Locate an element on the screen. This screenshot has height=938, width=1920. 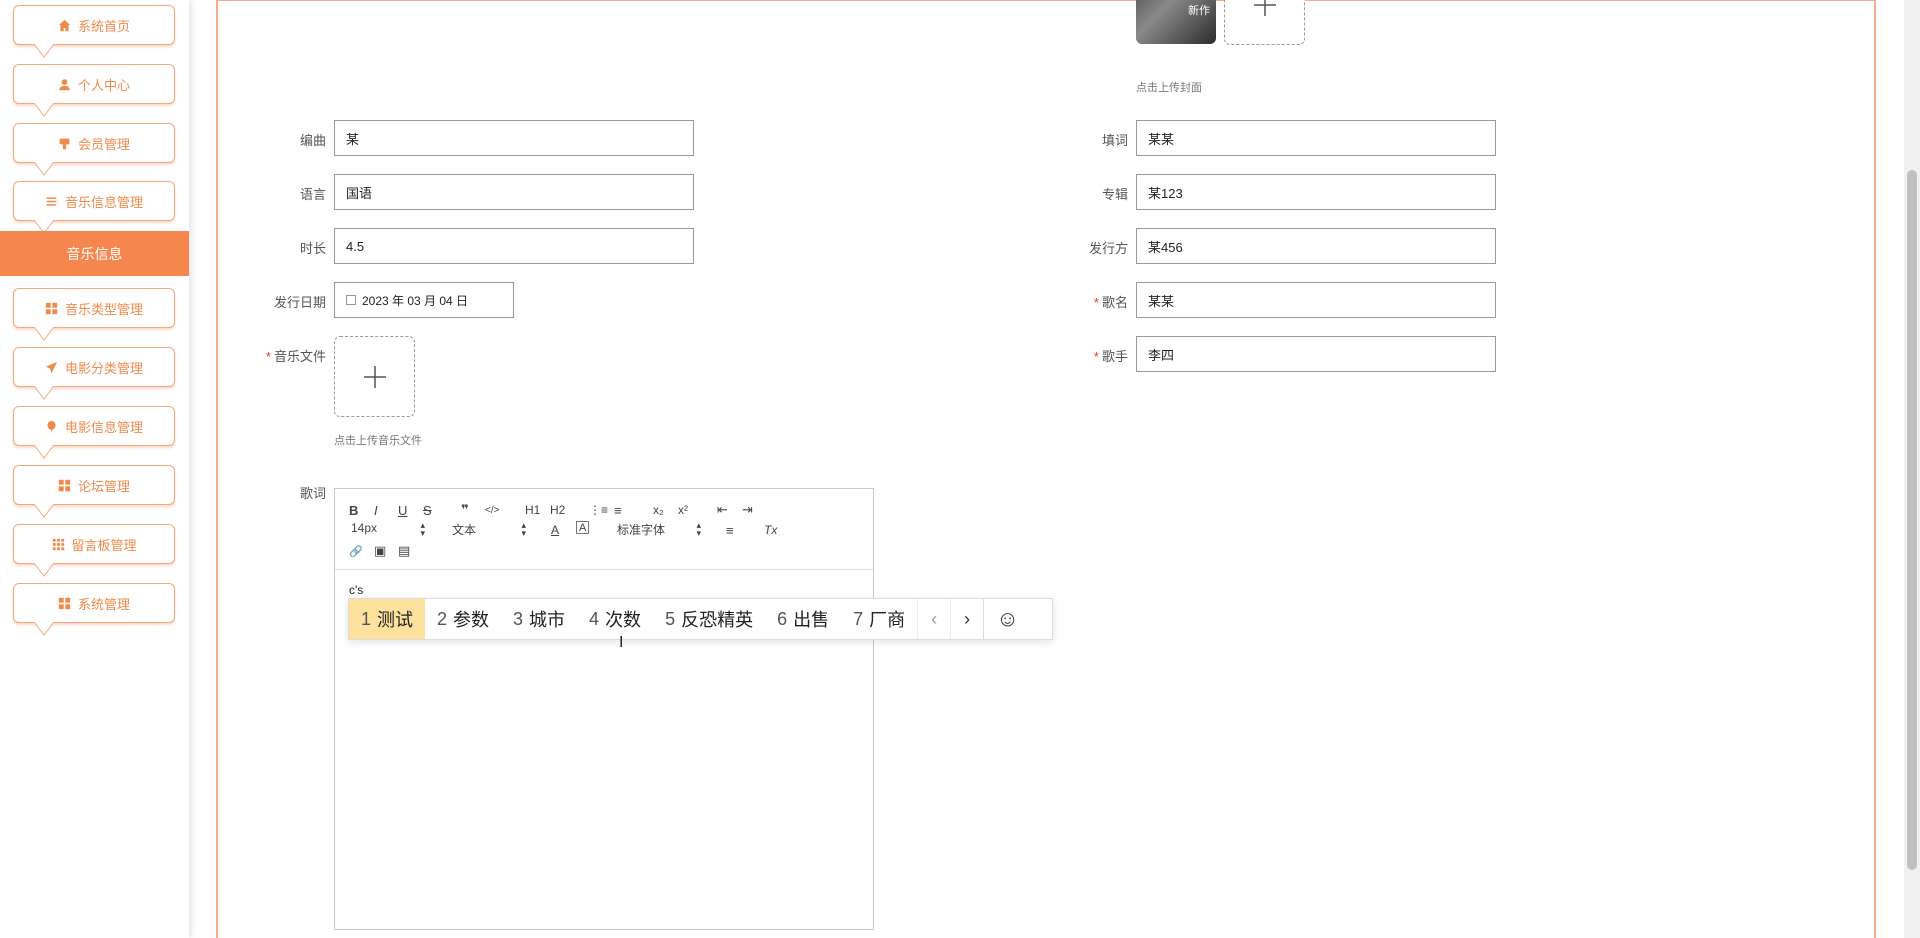
sidebar-item-label: 论坛管理 is located at coordinates (103, 486).